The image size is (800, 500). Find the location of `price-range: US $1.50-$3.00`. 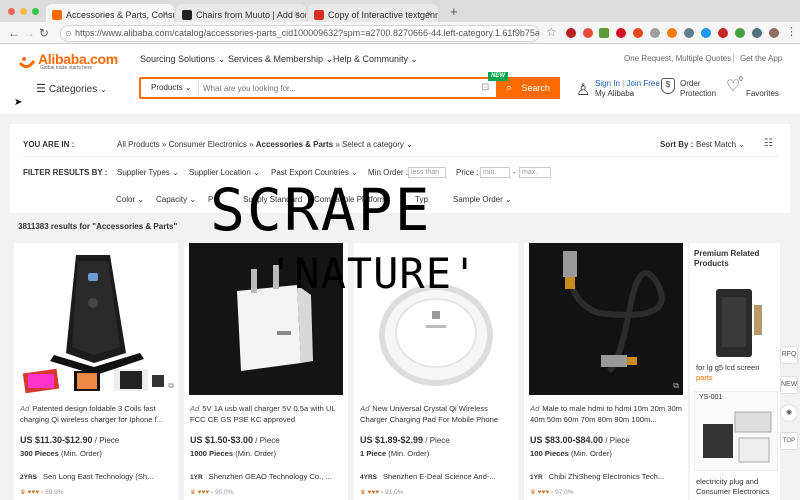

price-range: US $1.50-$3.00 is located at coordinates (222, 440).